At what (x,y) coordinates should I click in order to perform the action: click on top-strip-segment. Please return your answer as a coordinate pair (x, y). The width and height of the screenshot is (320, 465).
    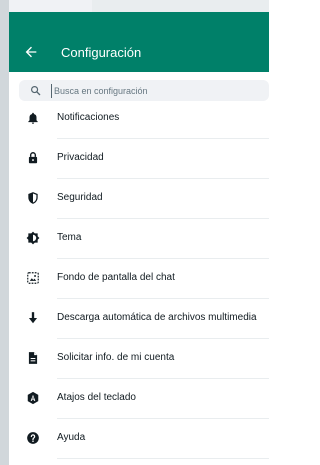
    Looking at the image, I should click on (180, 6).